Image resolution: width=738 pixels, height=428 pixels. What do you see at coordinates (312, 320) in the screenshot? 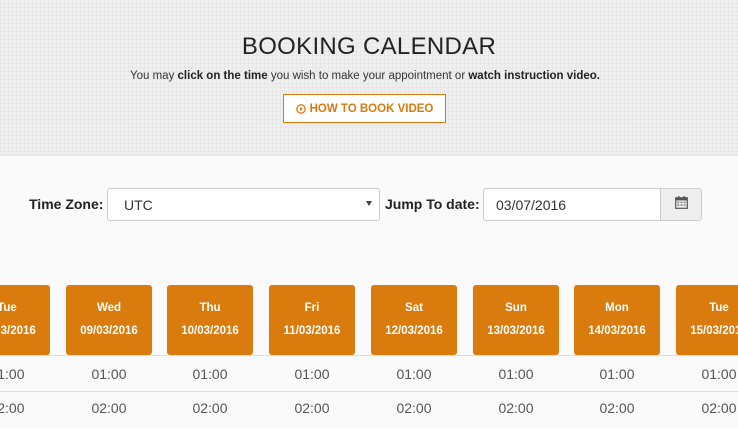
I see `day-header: Fri 11/03/2016` at bounding box center [312, 320].